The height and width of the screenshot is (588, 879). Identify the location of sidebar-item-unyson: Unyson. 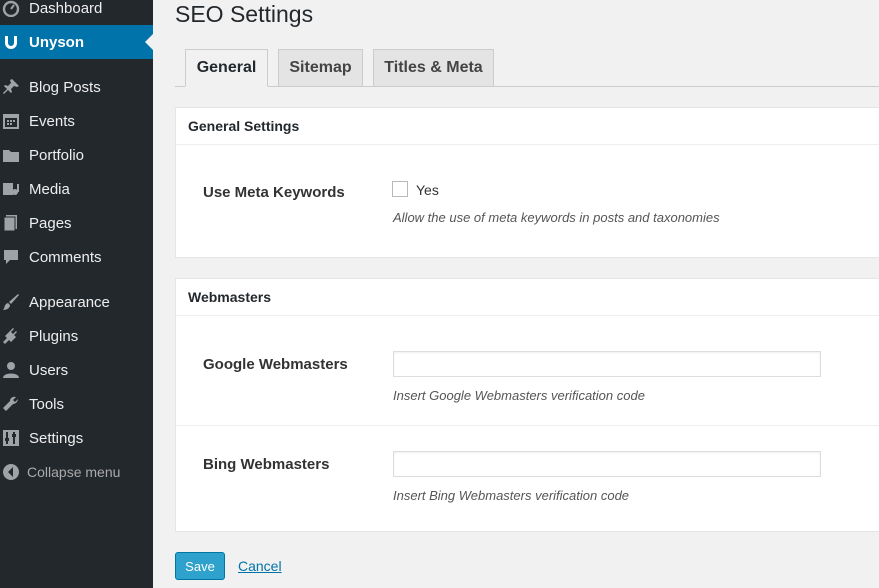
(76, 42).